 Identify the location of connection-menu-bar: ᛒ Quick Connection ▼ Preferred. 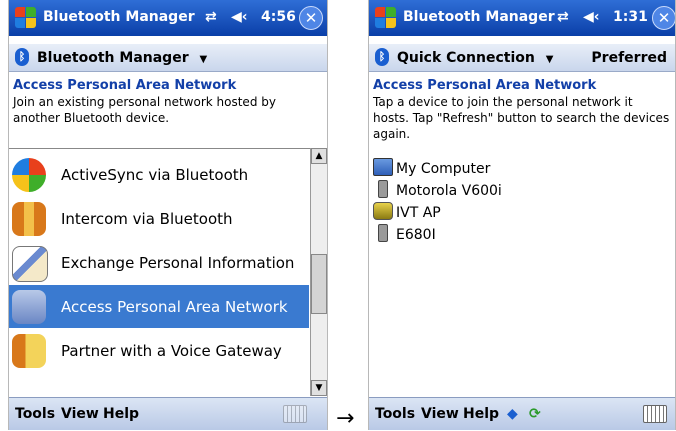
(522, 58).